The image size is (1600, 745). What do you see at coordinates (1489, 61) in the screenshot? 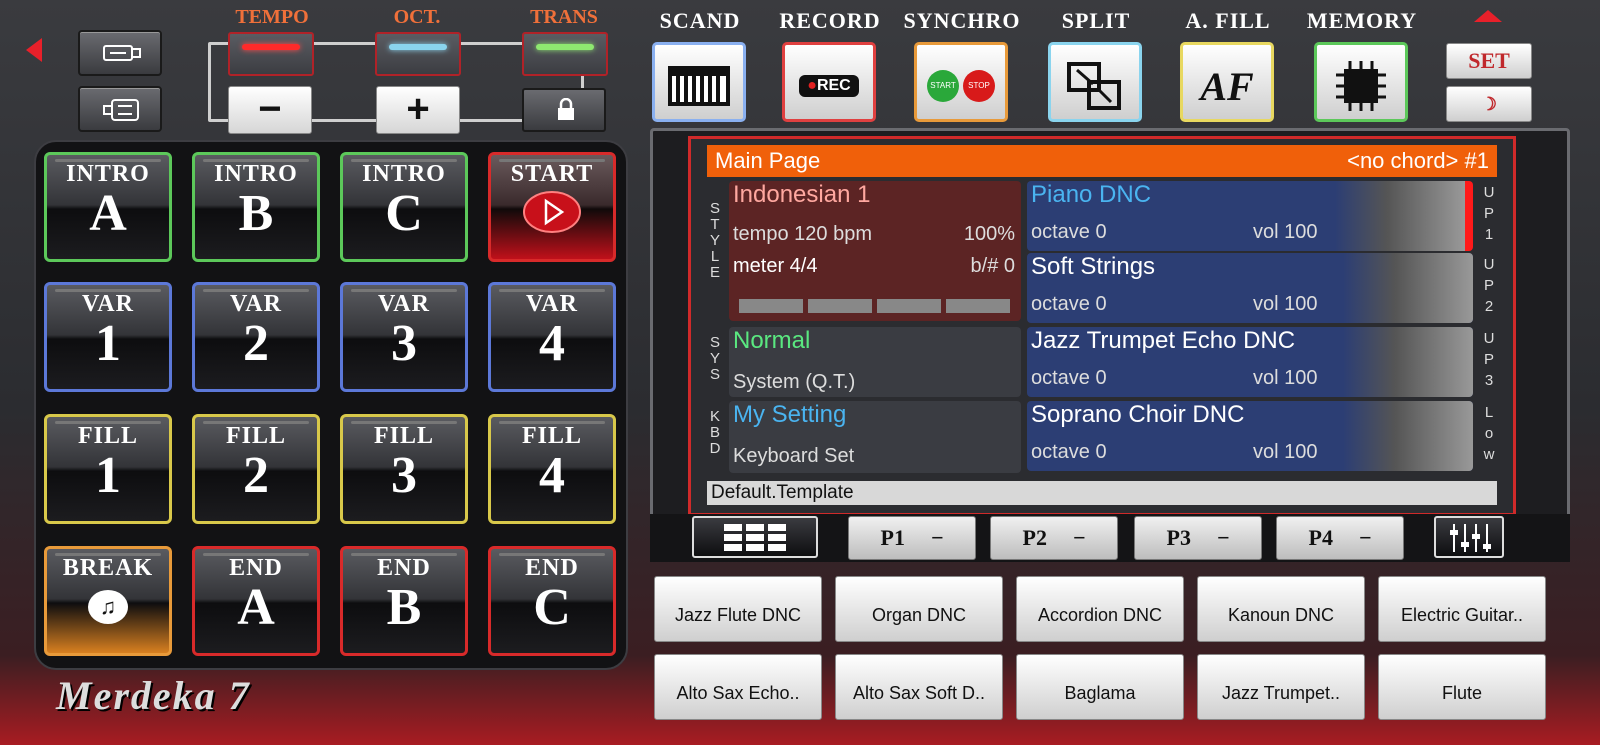
I see `set-button: SET` at bounding box center [1489, 61].